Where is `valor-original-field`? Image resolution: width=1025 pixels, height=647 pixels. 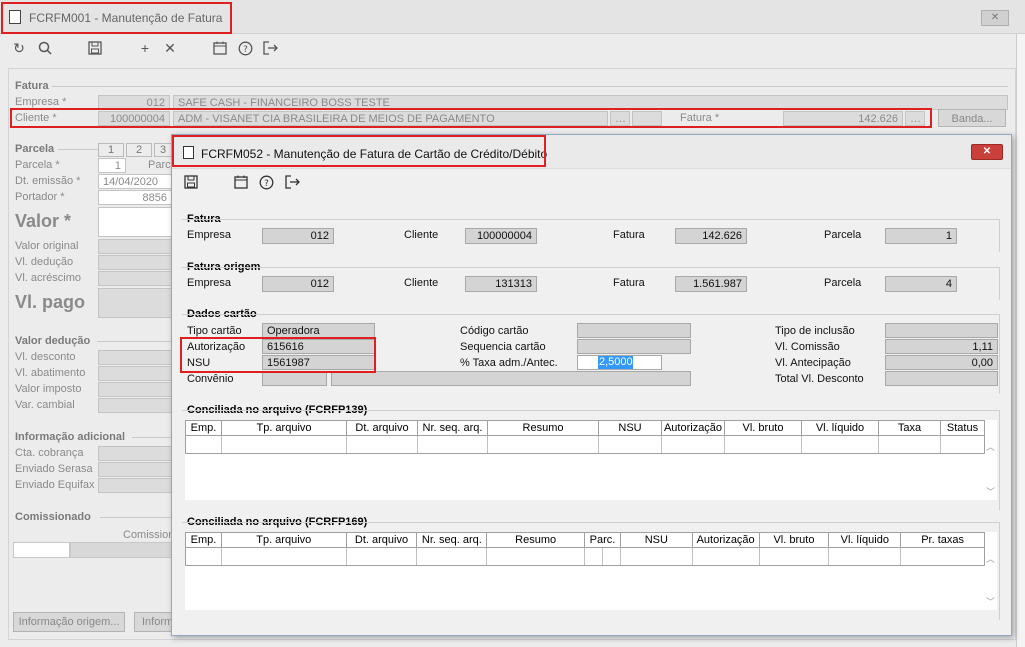 valor-original-field is located at coordinates (135, 246).